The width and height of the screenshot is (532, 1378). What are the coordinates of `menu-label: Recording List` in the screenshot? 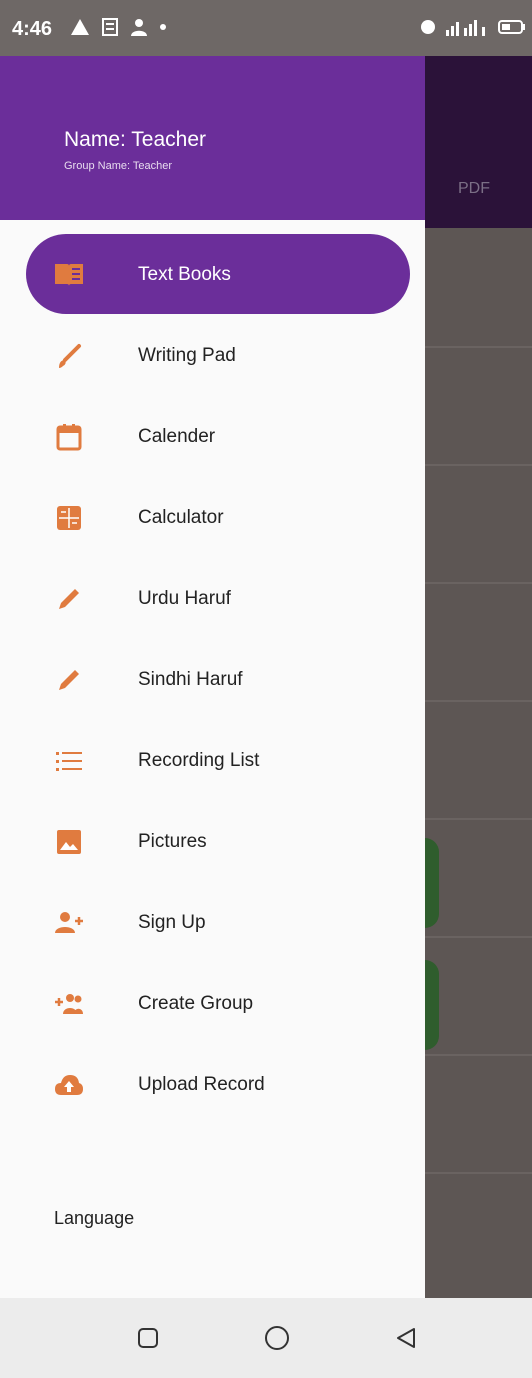 It's located at (199, 760).